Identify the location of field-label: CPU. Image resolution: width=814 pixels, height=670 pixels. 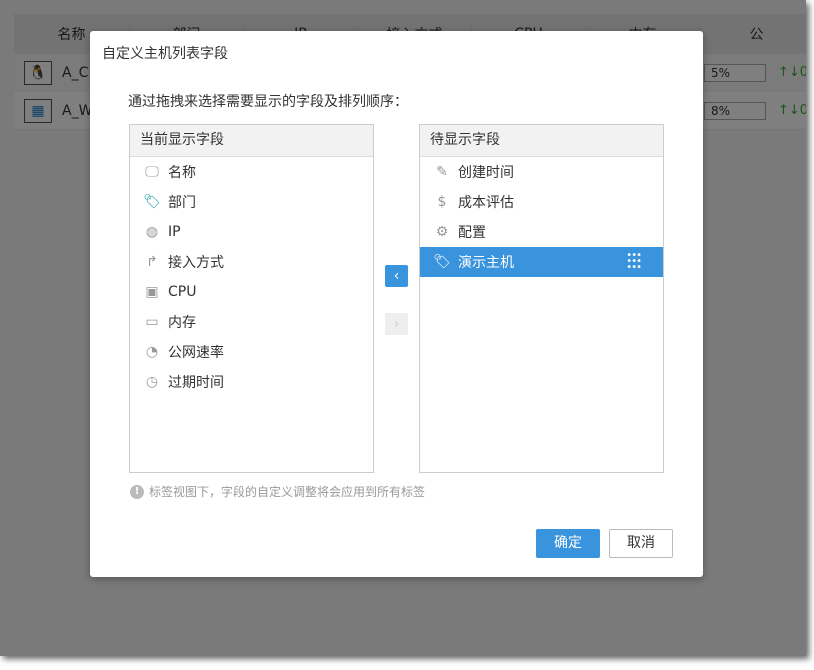
(182, 292).